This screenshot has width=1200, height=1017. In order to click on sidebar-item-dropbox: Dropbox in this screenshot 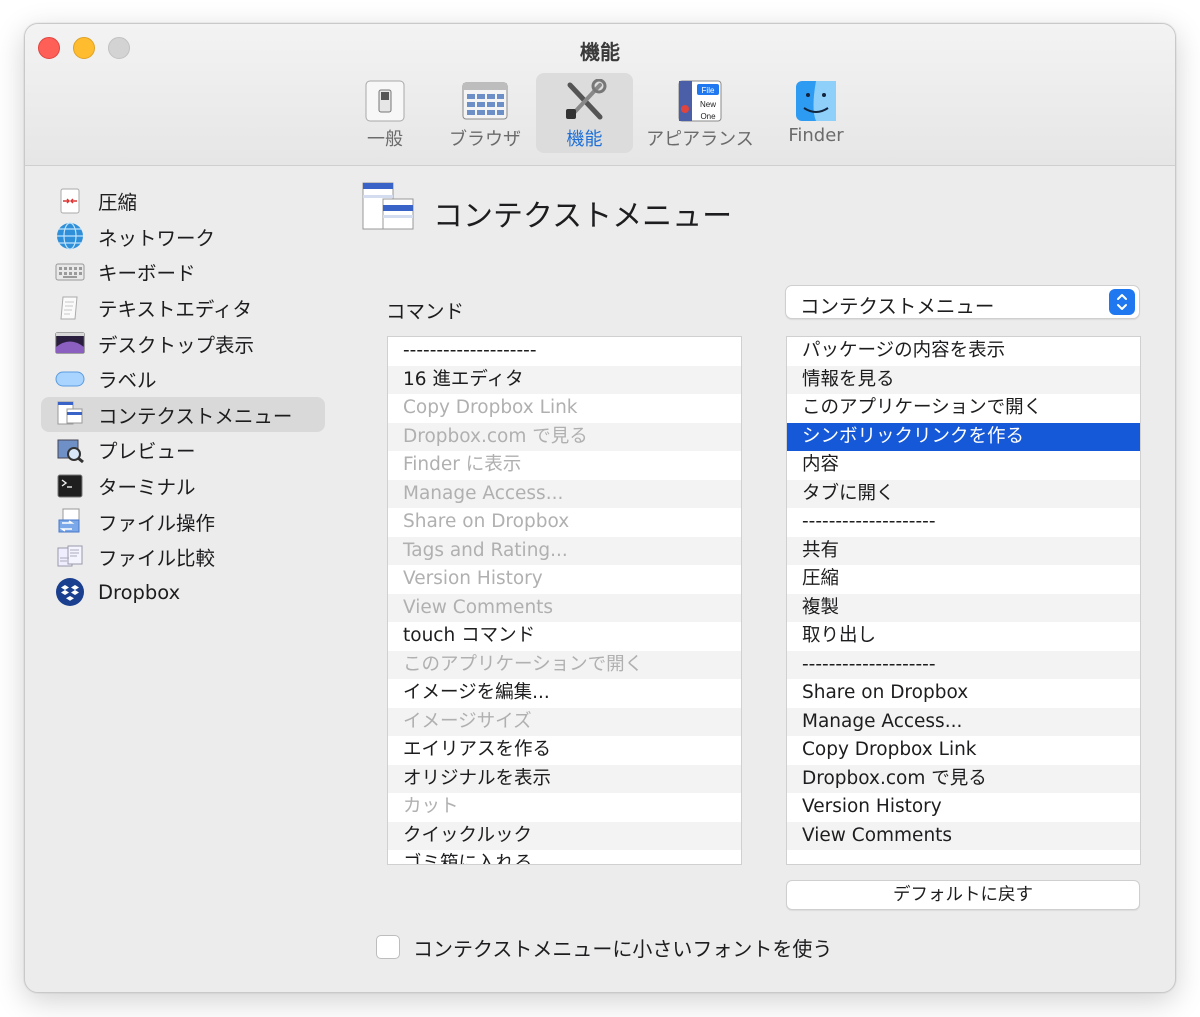, I will do `click(183, 593)`.